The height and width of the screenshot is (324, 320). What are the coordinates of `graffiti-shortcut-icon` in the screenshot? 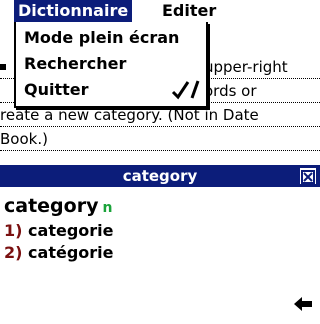 It's located at (185, 91).